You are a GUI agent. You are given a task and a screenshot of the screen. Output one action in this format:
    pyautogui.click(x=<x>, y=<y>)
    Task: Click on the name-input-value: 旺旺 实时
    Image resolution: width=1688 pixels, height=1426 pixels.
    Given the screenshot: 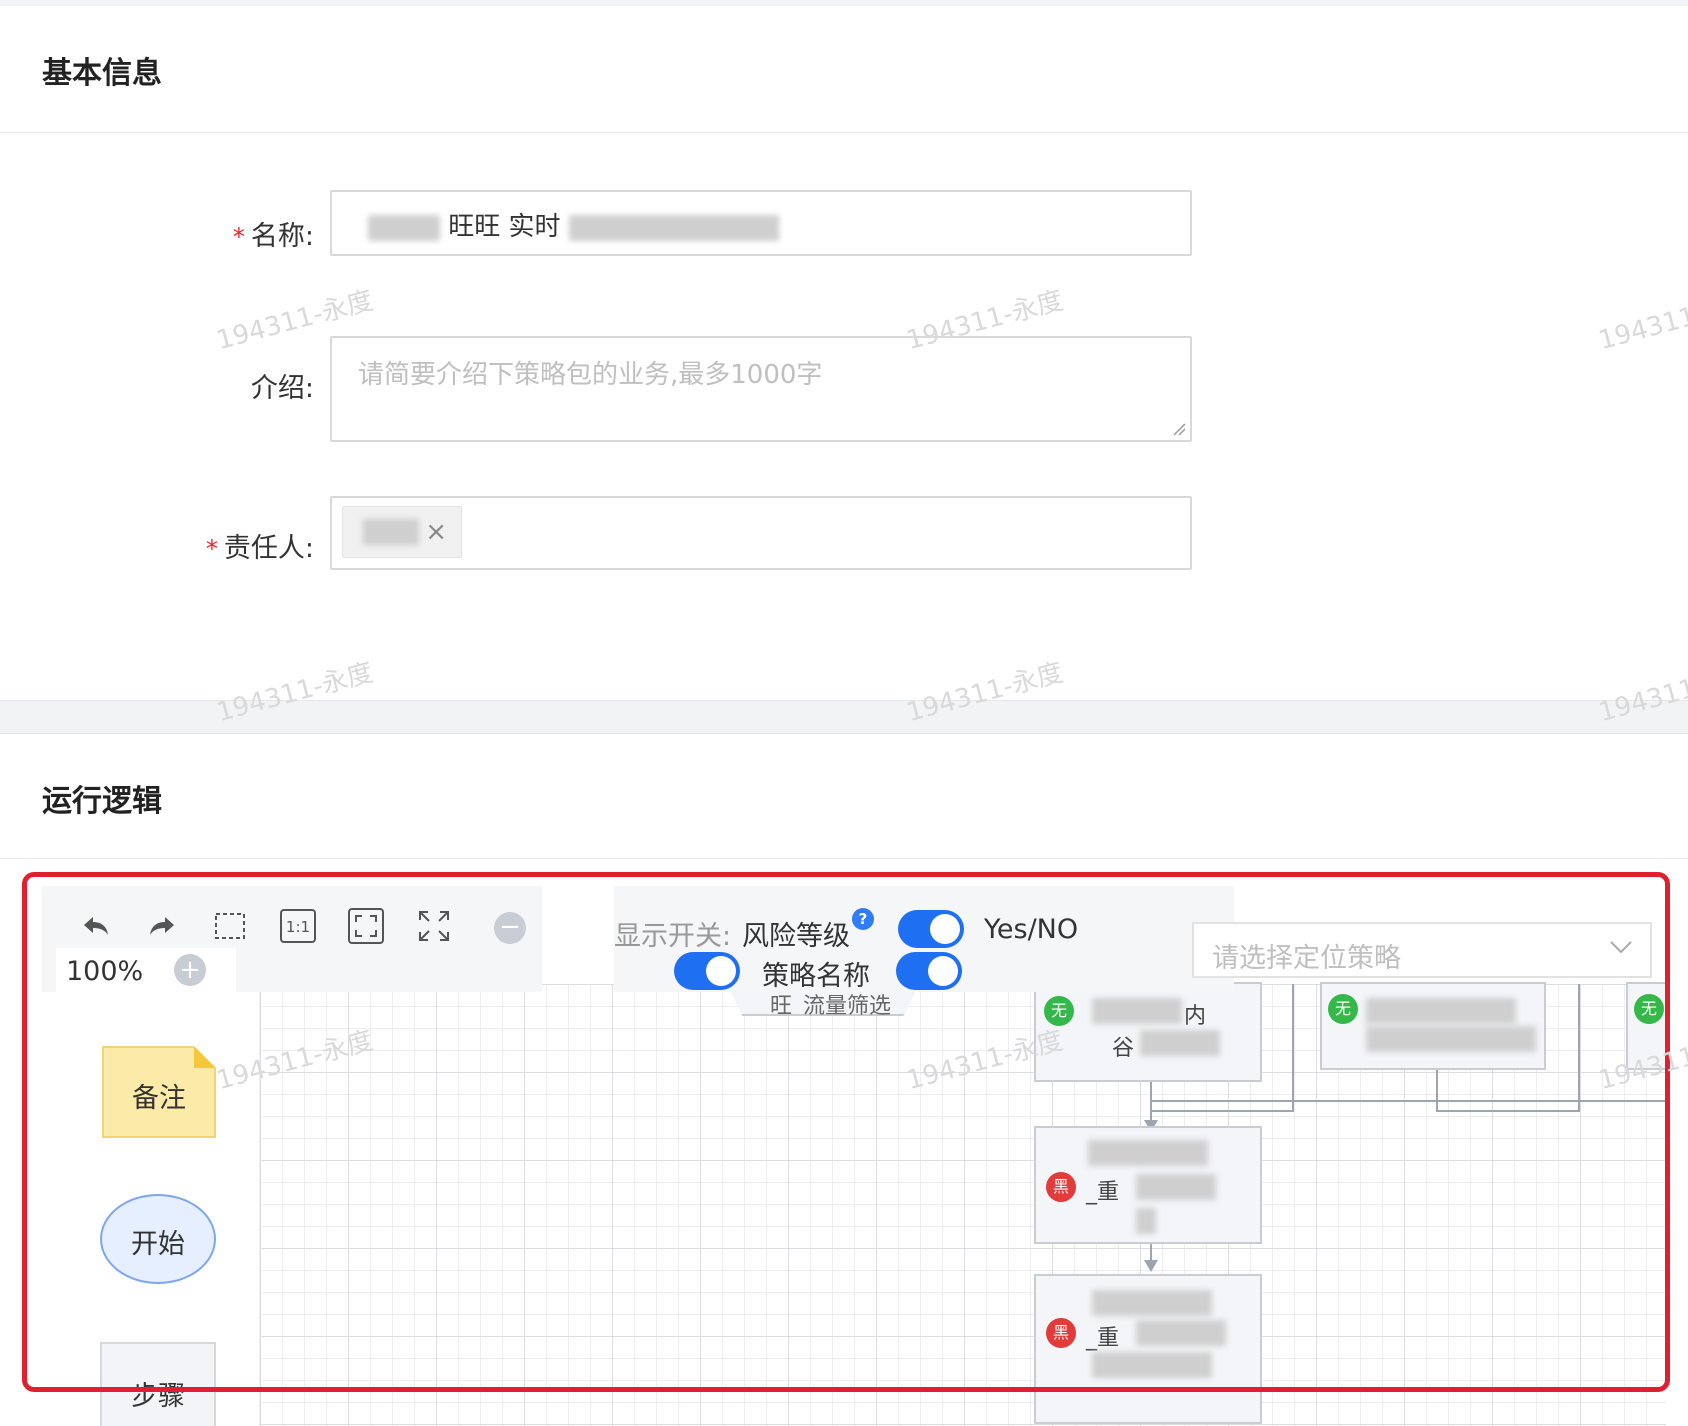 What is the action you would take?
    pyautogui.click(x=573, y=224)
    